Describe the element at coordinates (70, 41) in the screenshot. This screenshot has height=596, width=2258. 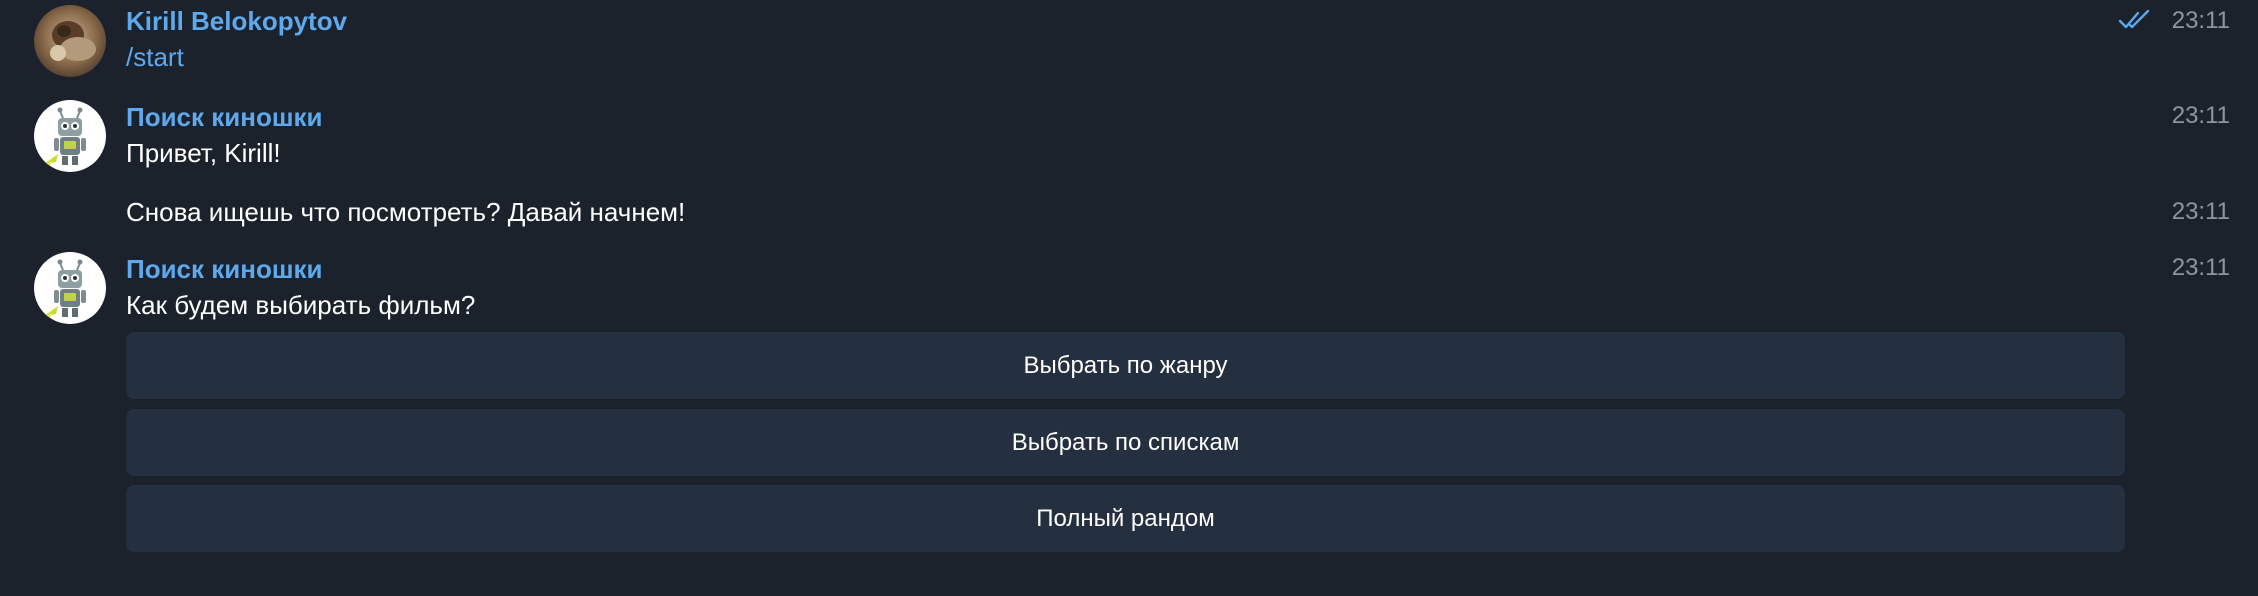
I see `user-avatar` at that location.